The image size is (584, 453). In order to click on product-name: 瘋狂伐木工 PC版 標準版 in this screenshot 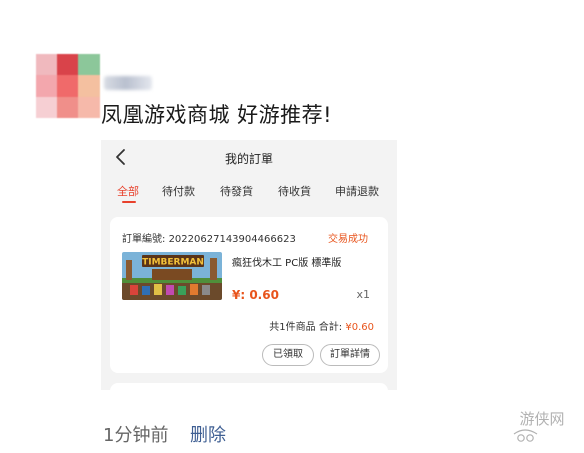, I will do `click(286, 261)`.